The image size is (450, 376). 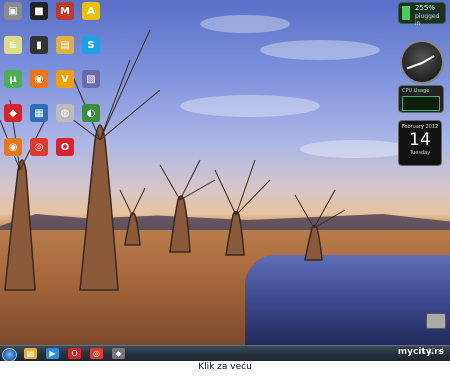 What do you see at coordinates (39, 79) in the screenshot?
I see `firefox-icon: ◉` at bounding box center [39, 79].